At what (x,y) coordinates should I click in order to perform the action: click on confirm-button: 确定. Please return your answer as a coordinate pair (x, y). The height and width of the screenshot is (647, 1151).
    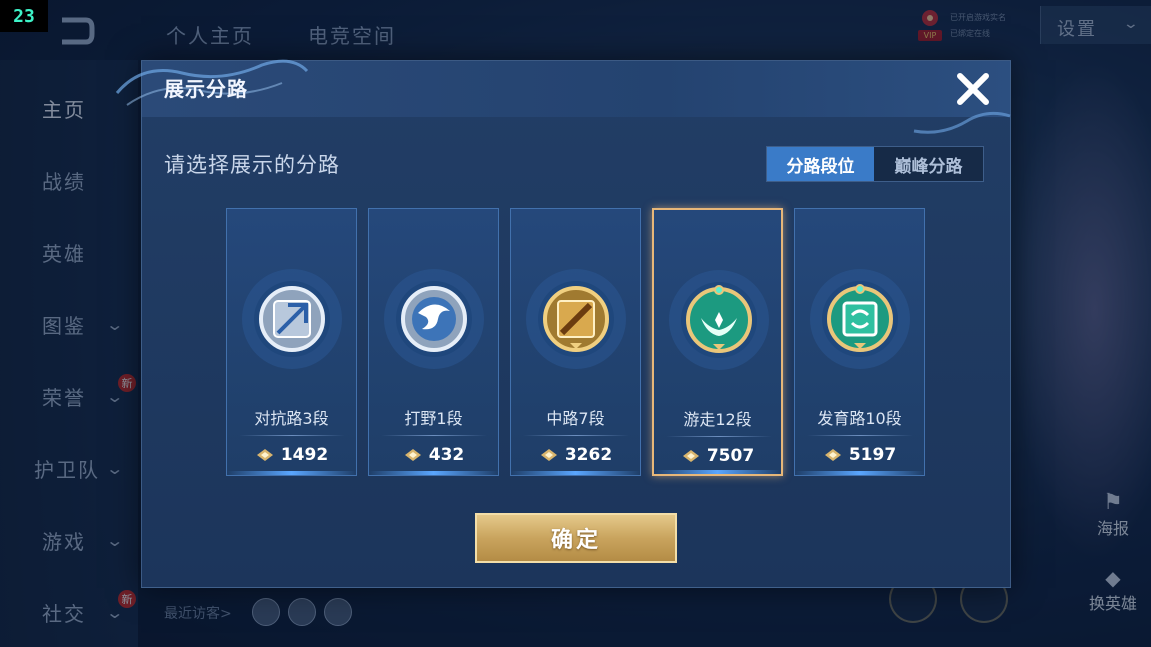
    Looking at the image, I should click on (576, 538).